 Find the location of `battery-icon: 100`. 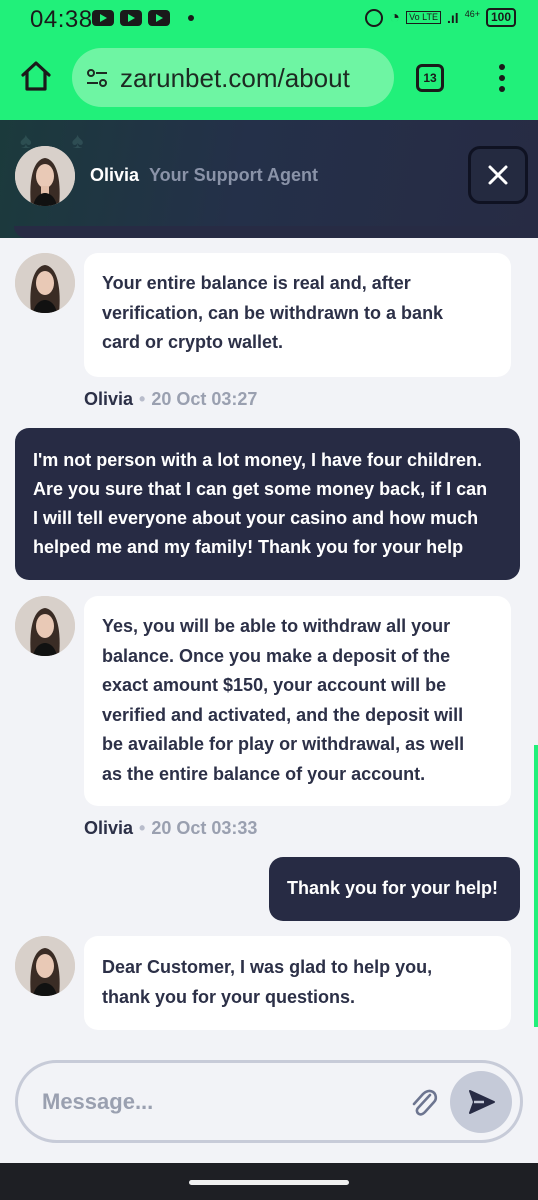

battery-icon: 100 is located at coordinates (500, 17).